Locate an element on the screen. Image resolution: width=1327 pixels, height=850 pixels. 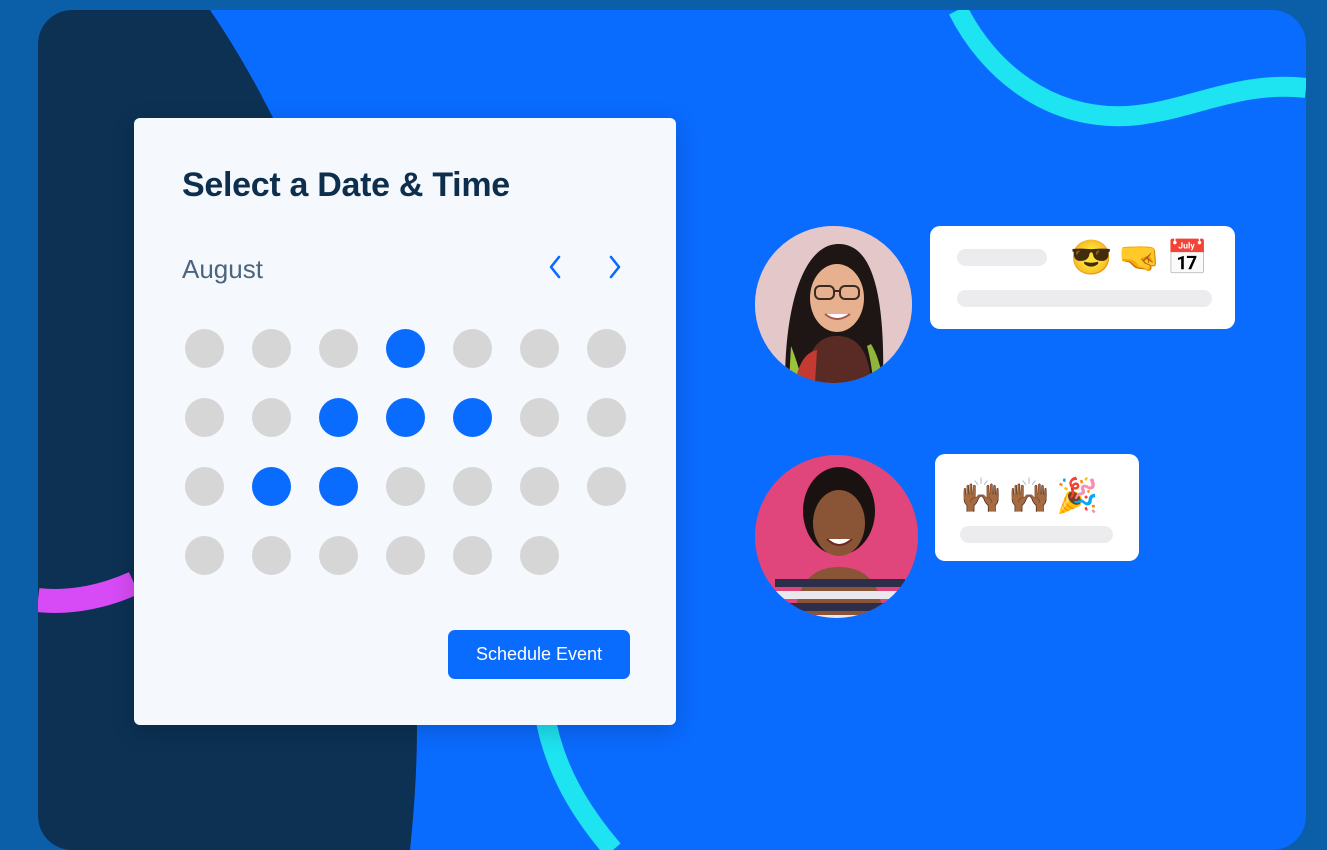
chat-bubble-1: 😎 🤜 📅 is located at coordinates (1082, 277).